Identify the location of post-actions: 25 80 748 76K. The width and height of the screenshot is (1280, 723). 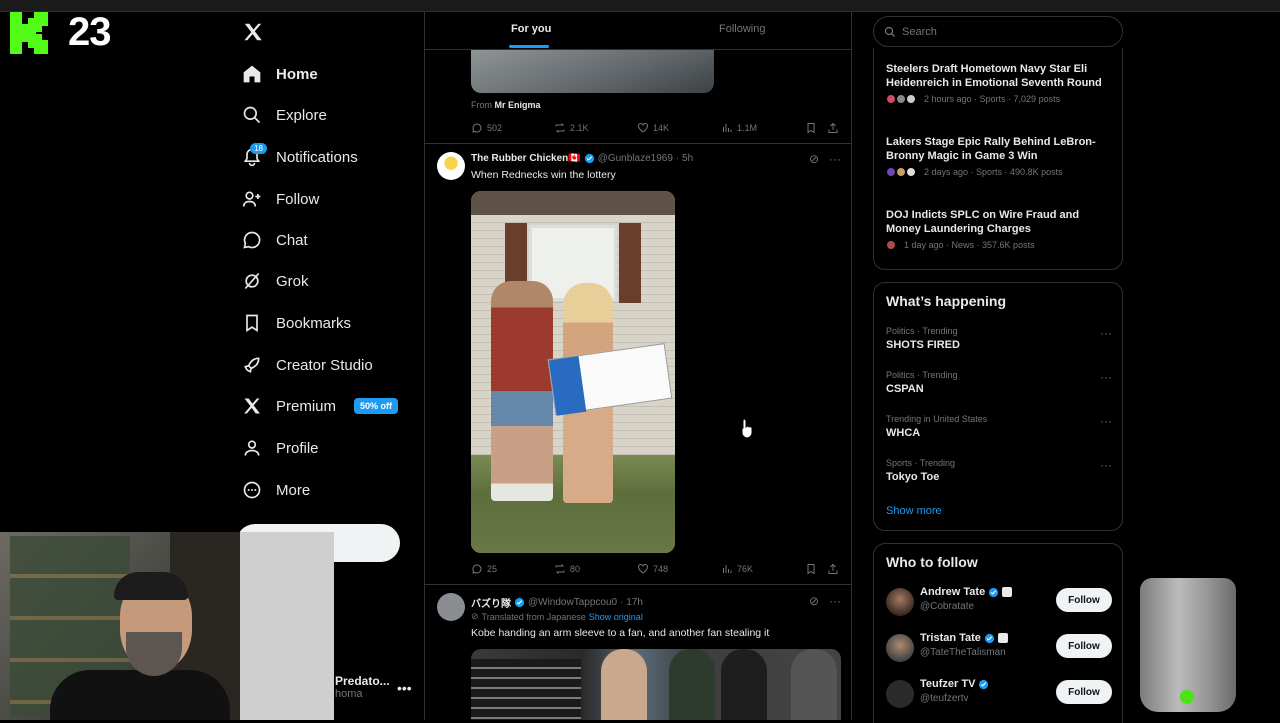
(656, 570).